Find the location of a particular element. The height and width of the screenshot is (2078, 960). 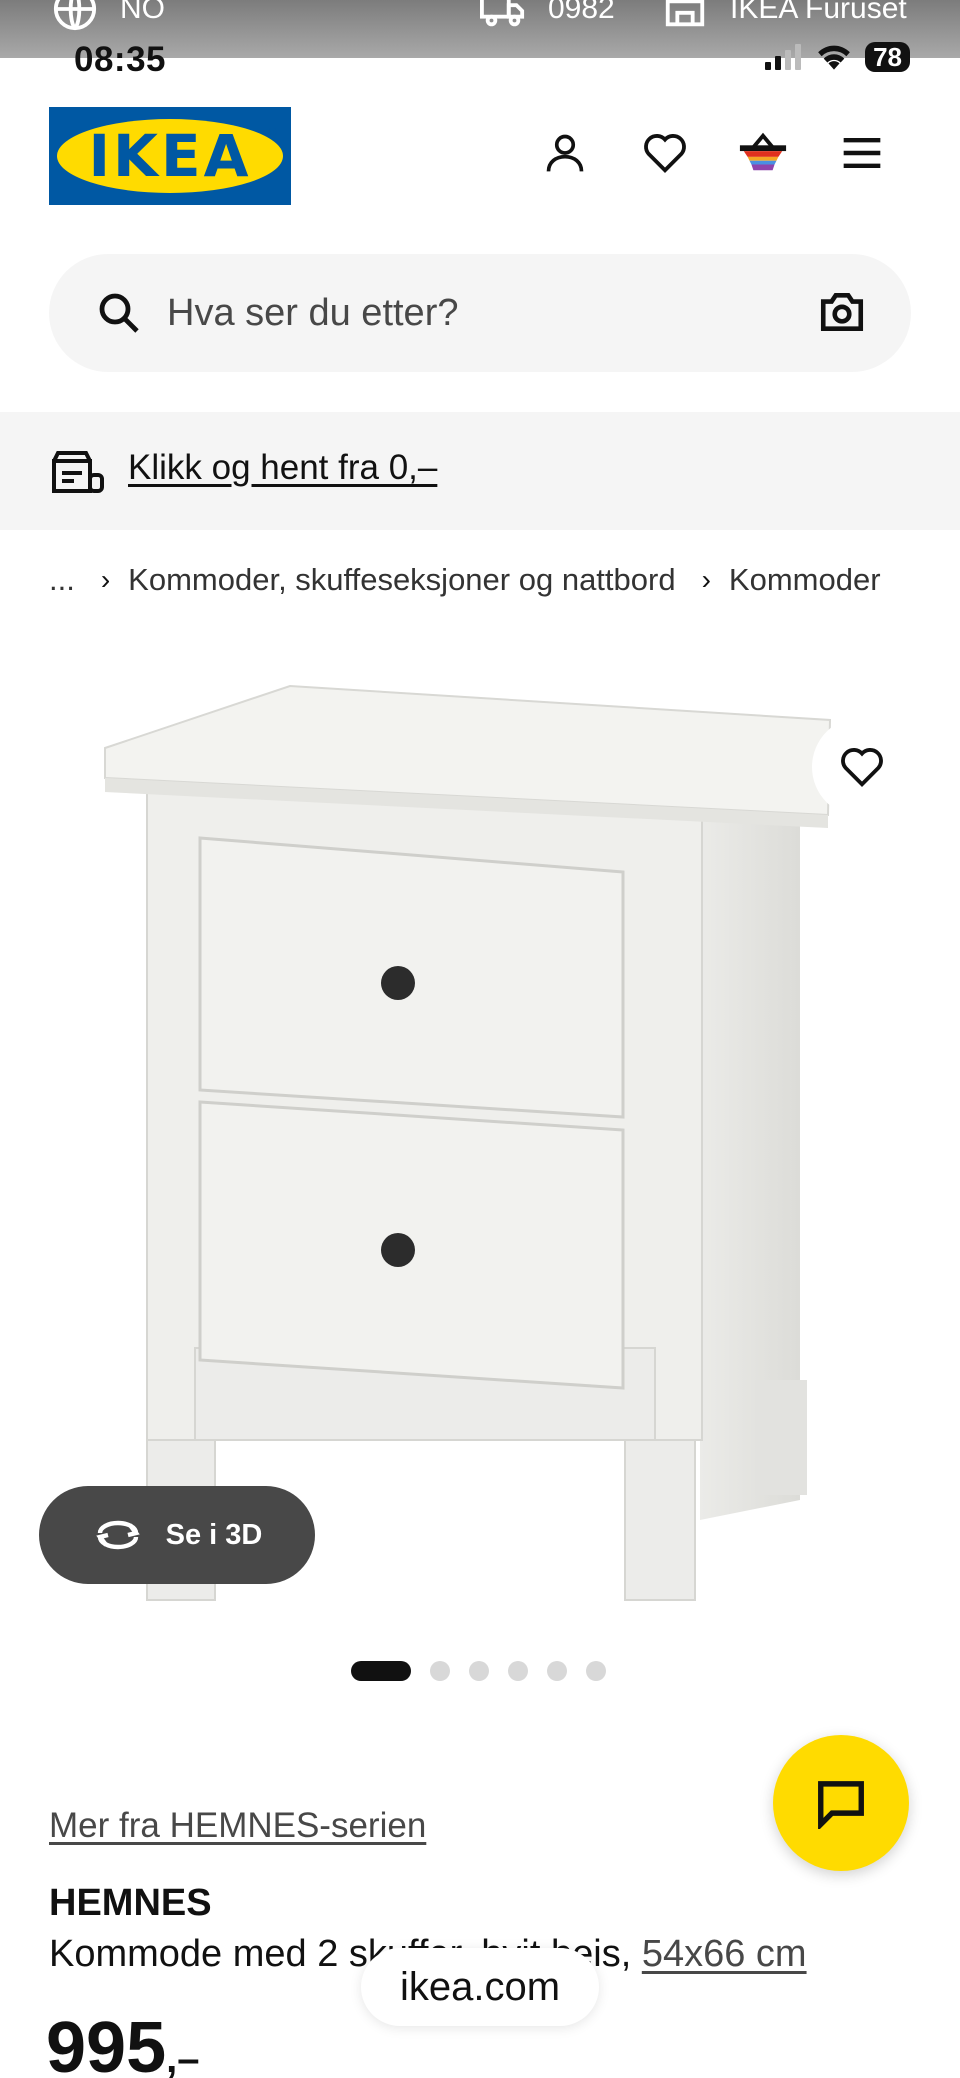

store-selector: IKEA Furuset is located at coordinates (784, 16).